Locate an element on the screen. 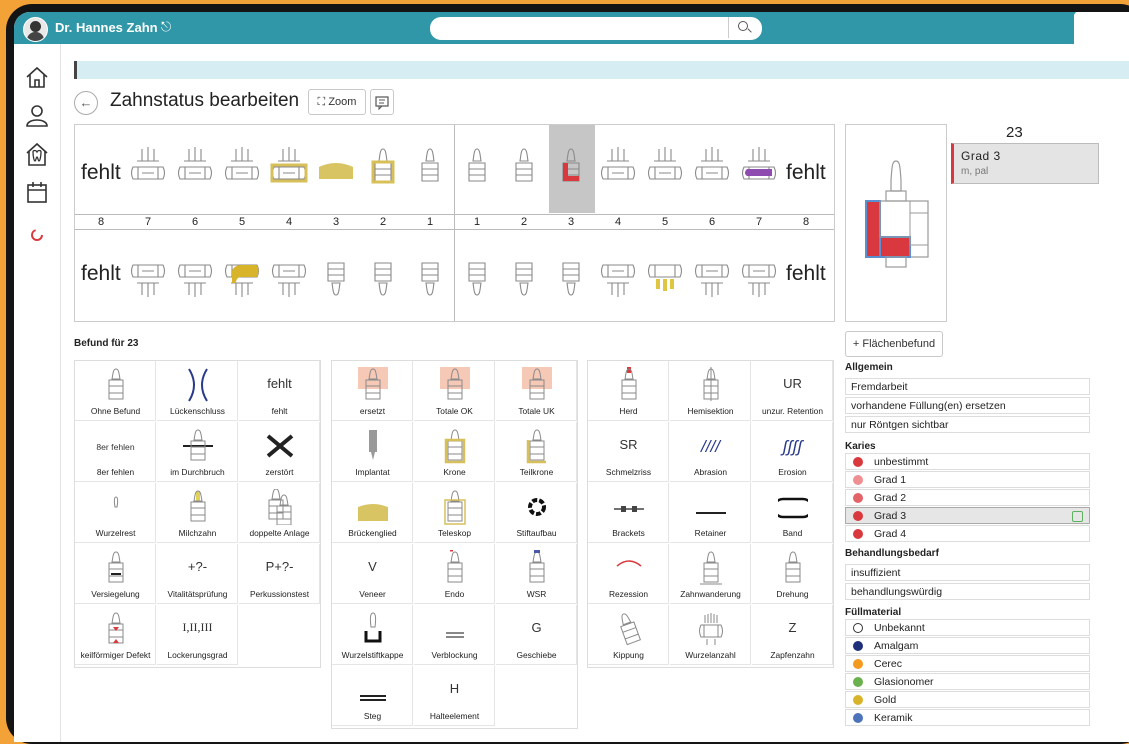 This screenshot has width=1129, height=744. finding-option: V Veneer is located at coordinates (372, 574).